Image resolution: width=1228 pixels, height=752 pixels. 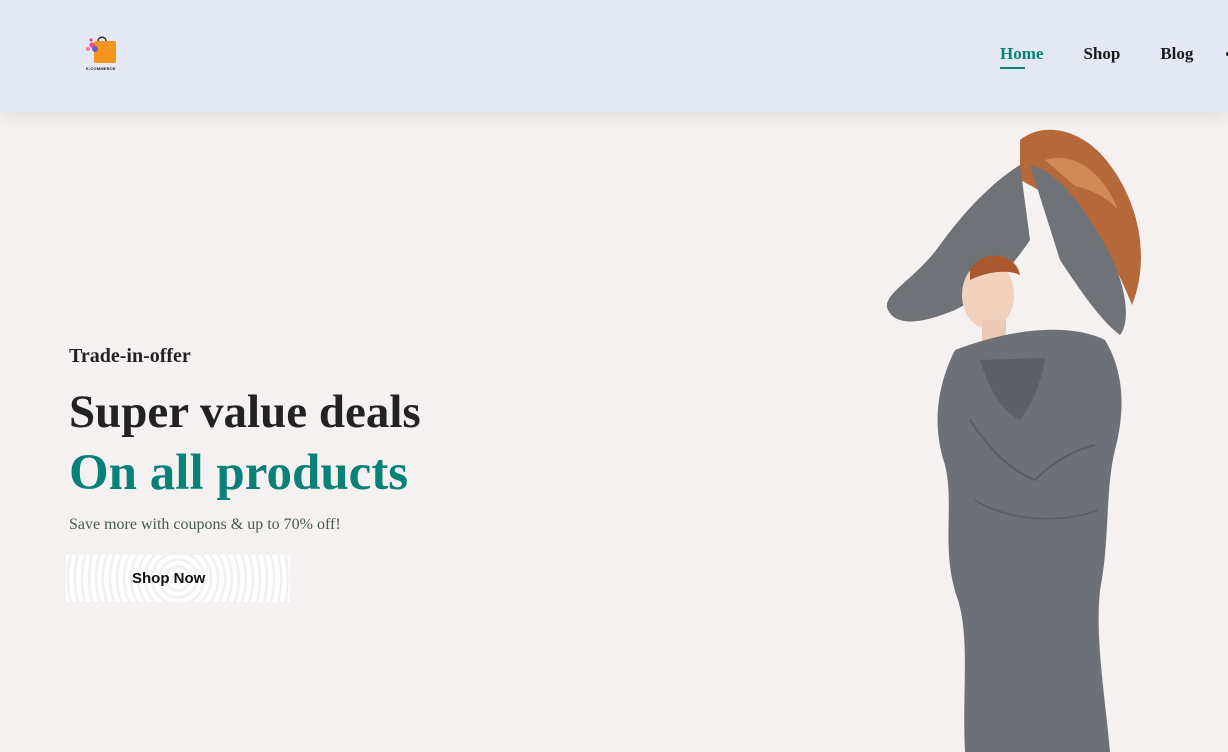 What do you see at coordinates (101, 68) in the screenshot?
I see `logo-text: E-COMMERCE` at bounding box center [101, 68].